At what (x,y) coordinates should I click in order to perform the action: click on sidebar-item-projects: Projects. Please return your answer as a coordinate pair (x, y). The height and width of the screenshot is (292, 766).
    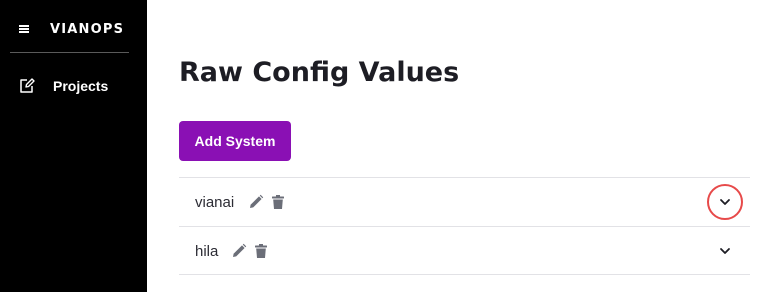
    Looking at the image, I should click on (73, 86).